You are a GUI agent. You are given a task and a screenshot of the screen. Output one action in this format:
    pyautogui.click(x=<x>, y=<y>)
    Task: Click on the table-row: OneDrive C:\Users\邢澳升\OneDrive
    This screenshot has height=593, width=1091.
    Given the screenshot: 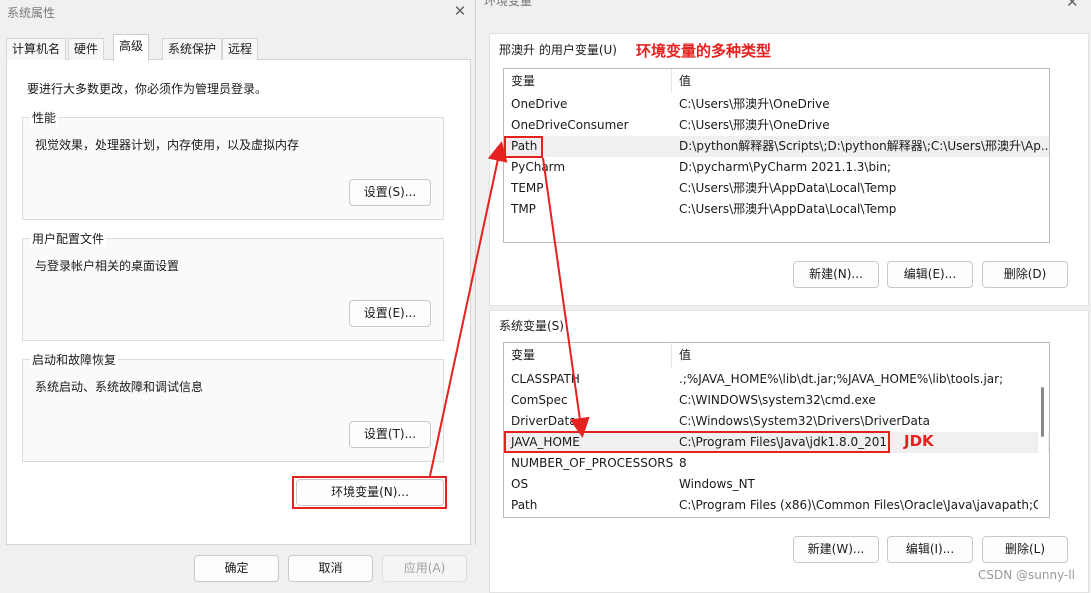 What is the action you would take?
    pyautogui.click(x=777, y=104)
    